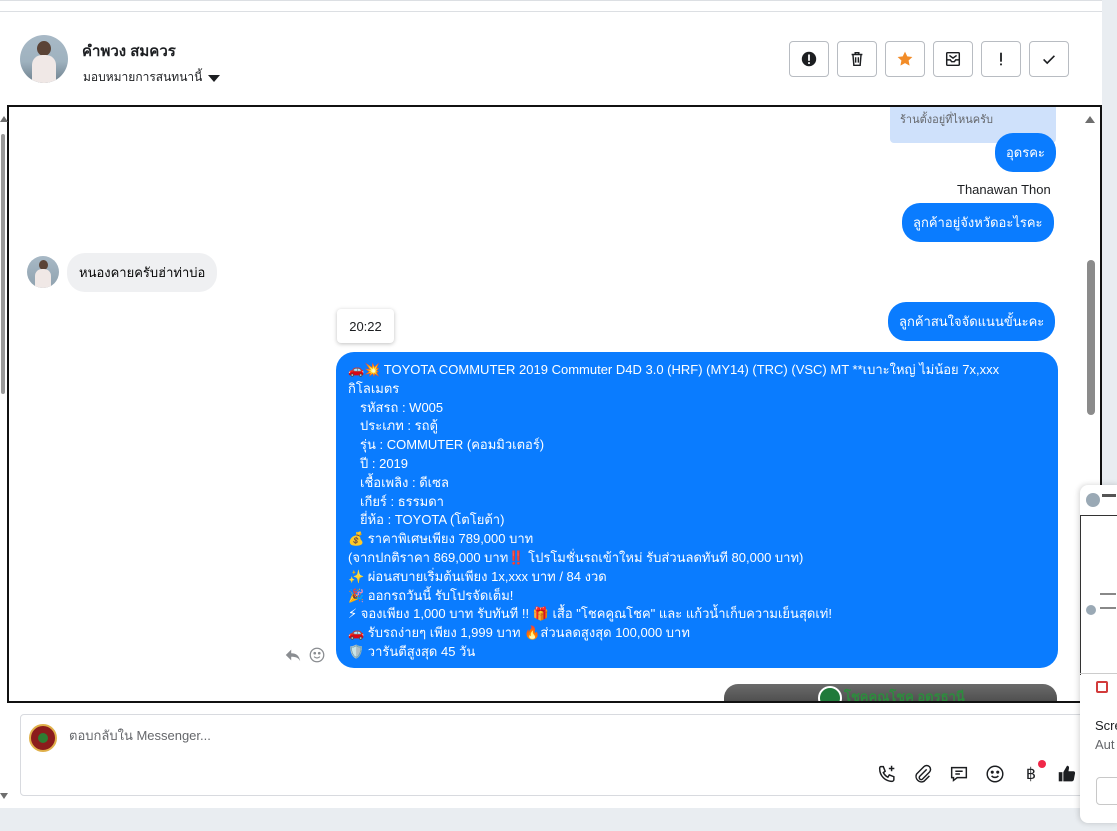 The image size is (1117, 831). What do you see at coordinates (1004, 189) in the screenshot?
I see `sender-name: Thanawan Thon` at bounding box center [1004, 189].